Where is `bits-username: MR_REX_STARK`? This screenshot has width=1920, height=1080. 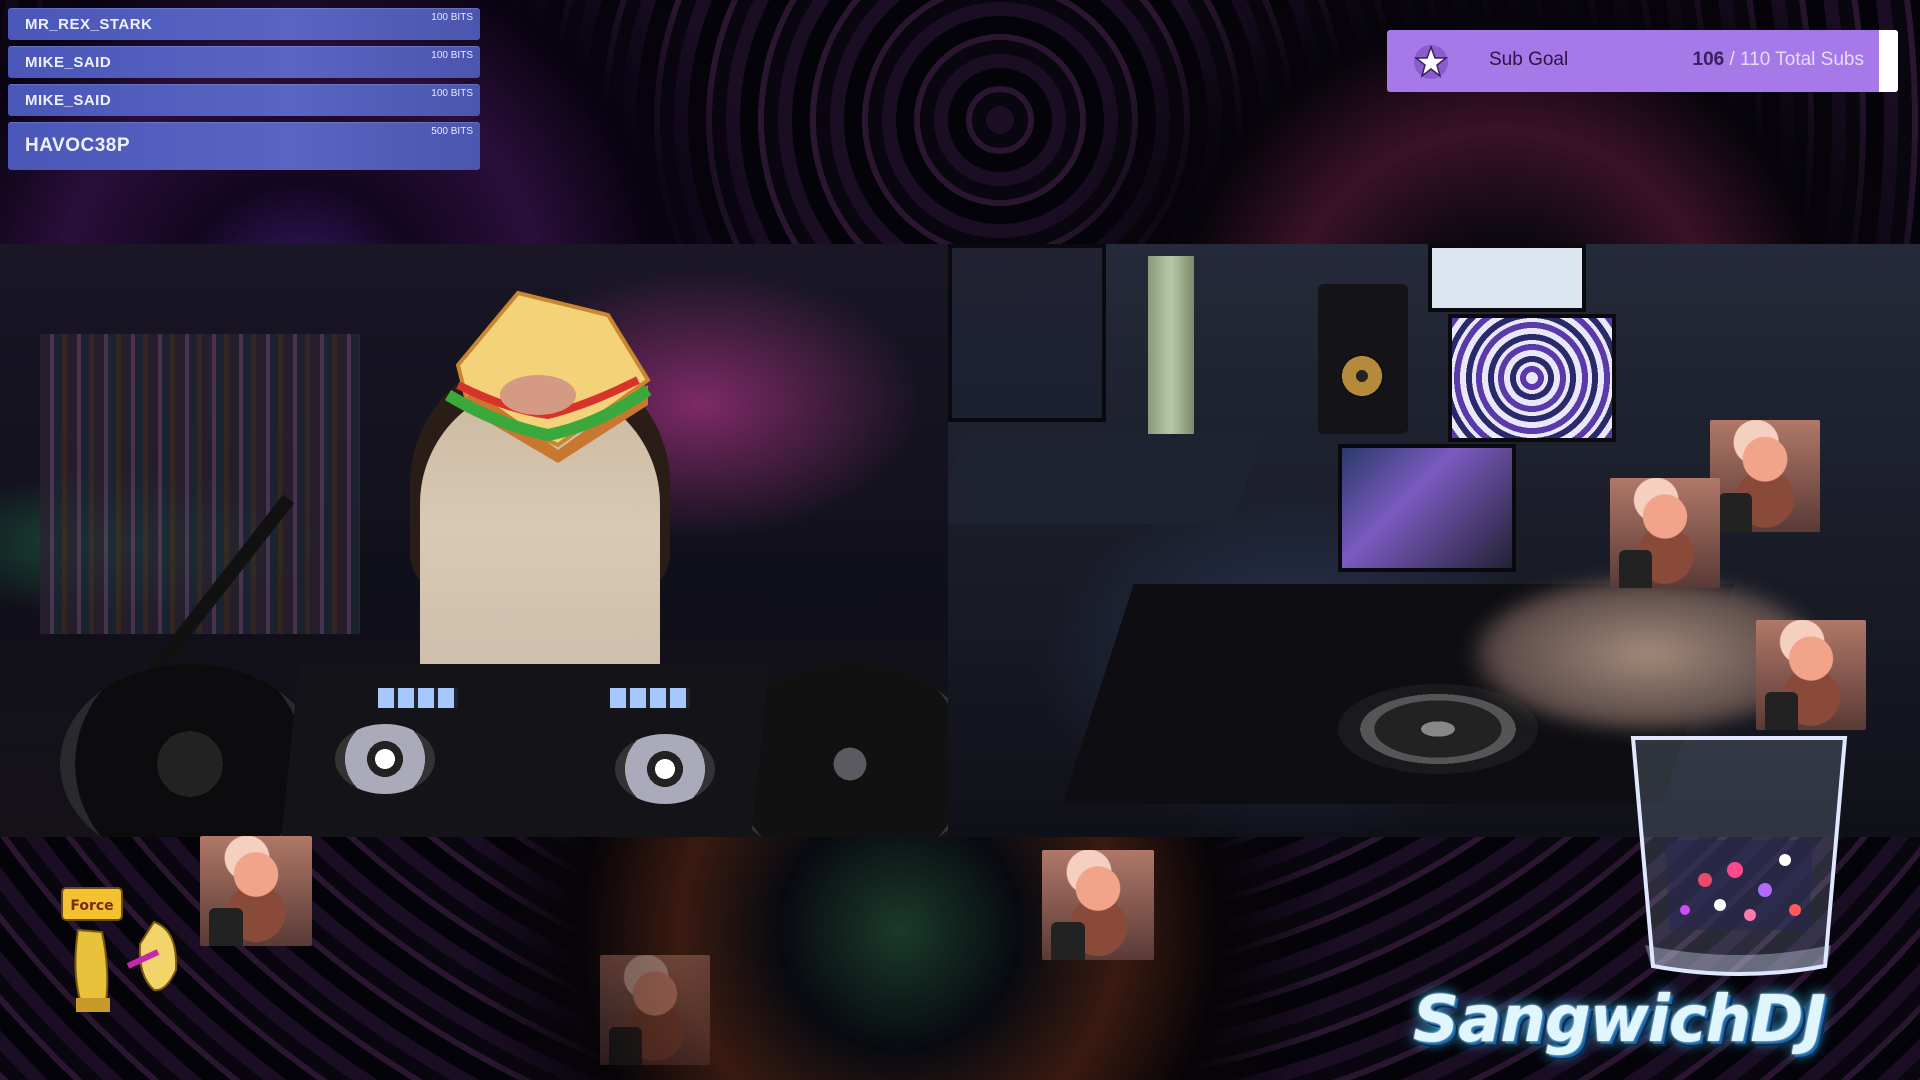
bits-username: MR_REX_STARK is located at coordinates (89, 24).